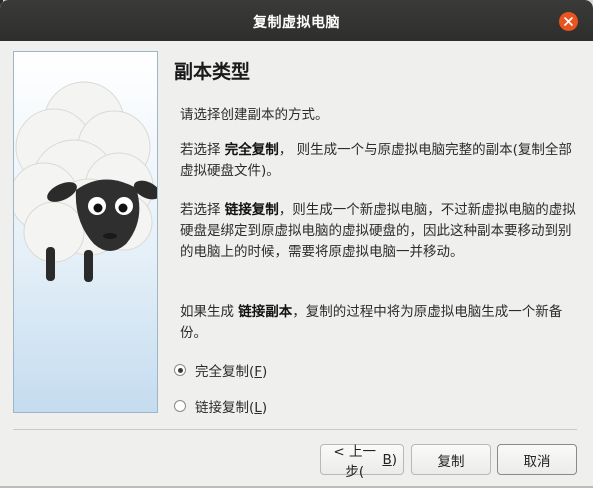 This screenshot has height=488, width=593. What do you see at coordinates (537, 459) in the screenshot?
I see `cancel-button: 取消` at bounding box center [537, 459].